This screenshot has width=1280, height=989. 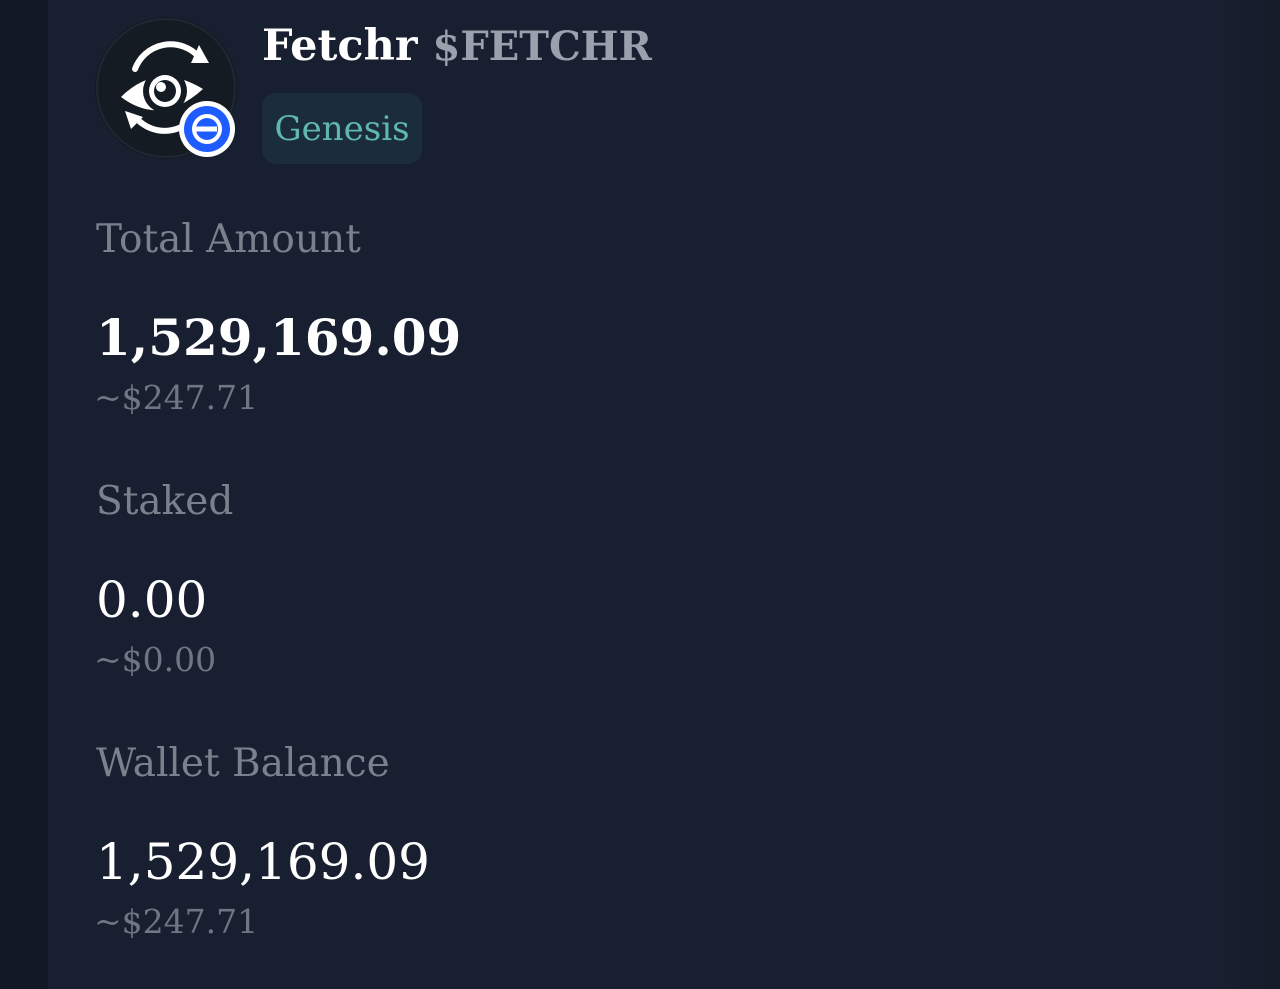 I want to click on left-gutter, so click(x=24, y=494).